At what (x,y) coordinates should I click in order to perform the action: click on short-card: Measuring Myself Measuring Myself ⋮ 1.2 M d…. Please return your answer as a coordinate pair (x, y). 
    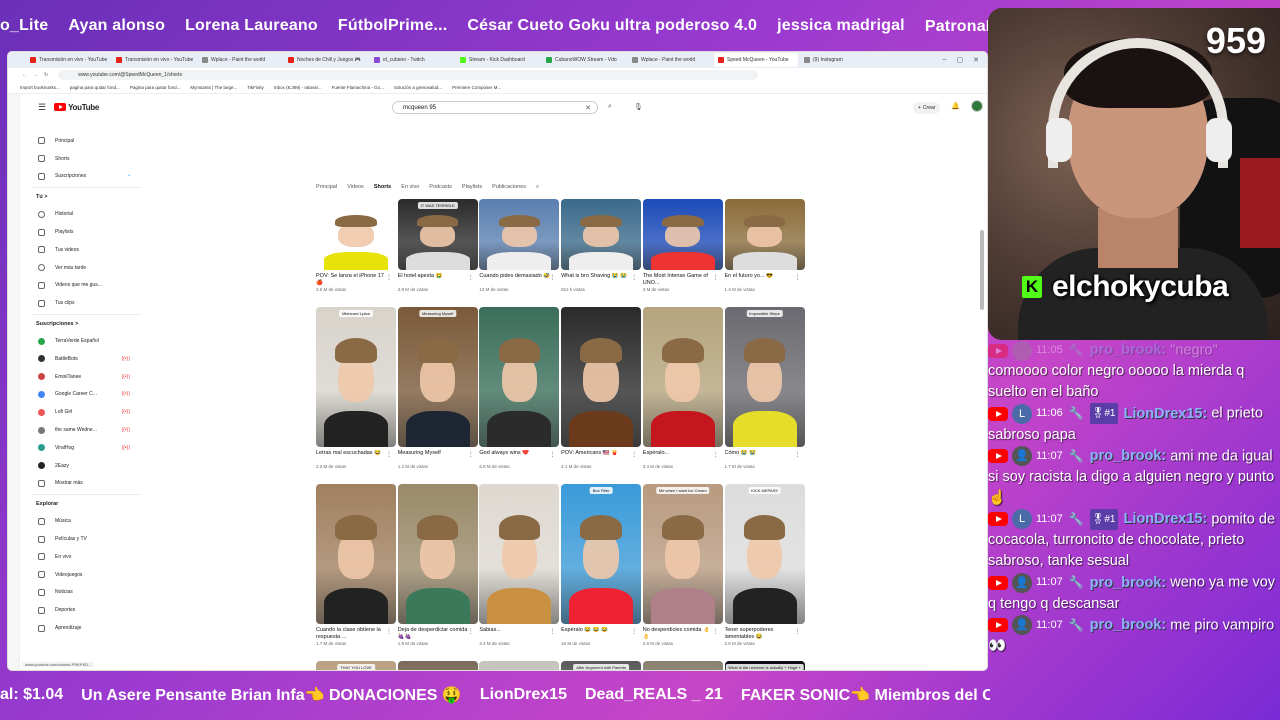
    Looking at the image, I should click on (437, 388).